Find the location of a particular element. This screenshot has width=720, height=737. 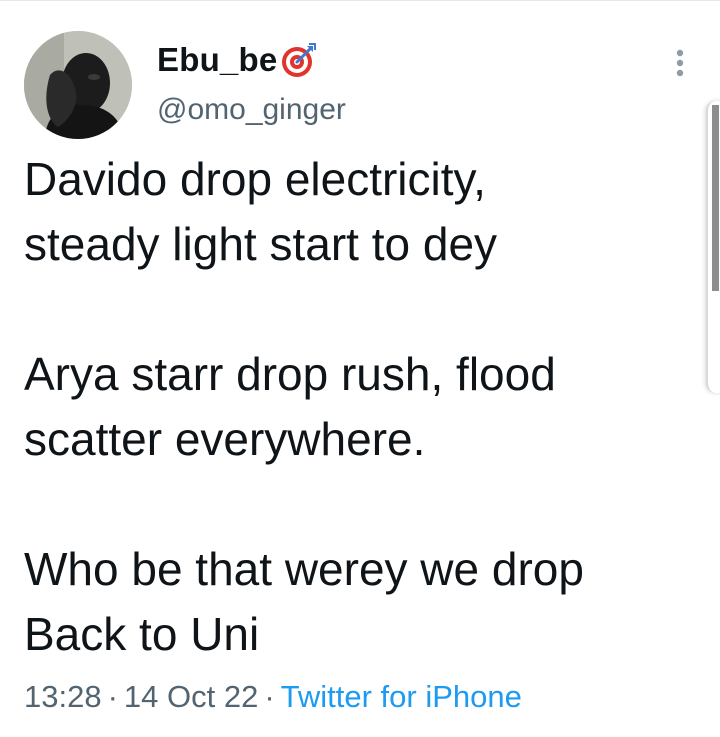

user-handle: @omo_ginger is located at coordinates (251, 110).